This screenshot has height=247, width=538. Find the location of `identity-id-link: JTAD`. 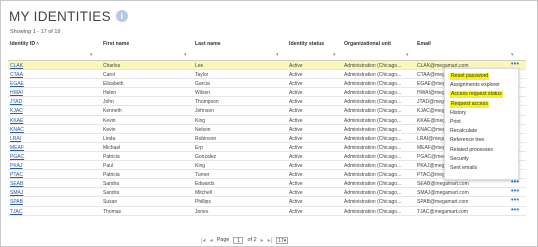

identity-id-link: JTAD is located at coordinates (16, 102).